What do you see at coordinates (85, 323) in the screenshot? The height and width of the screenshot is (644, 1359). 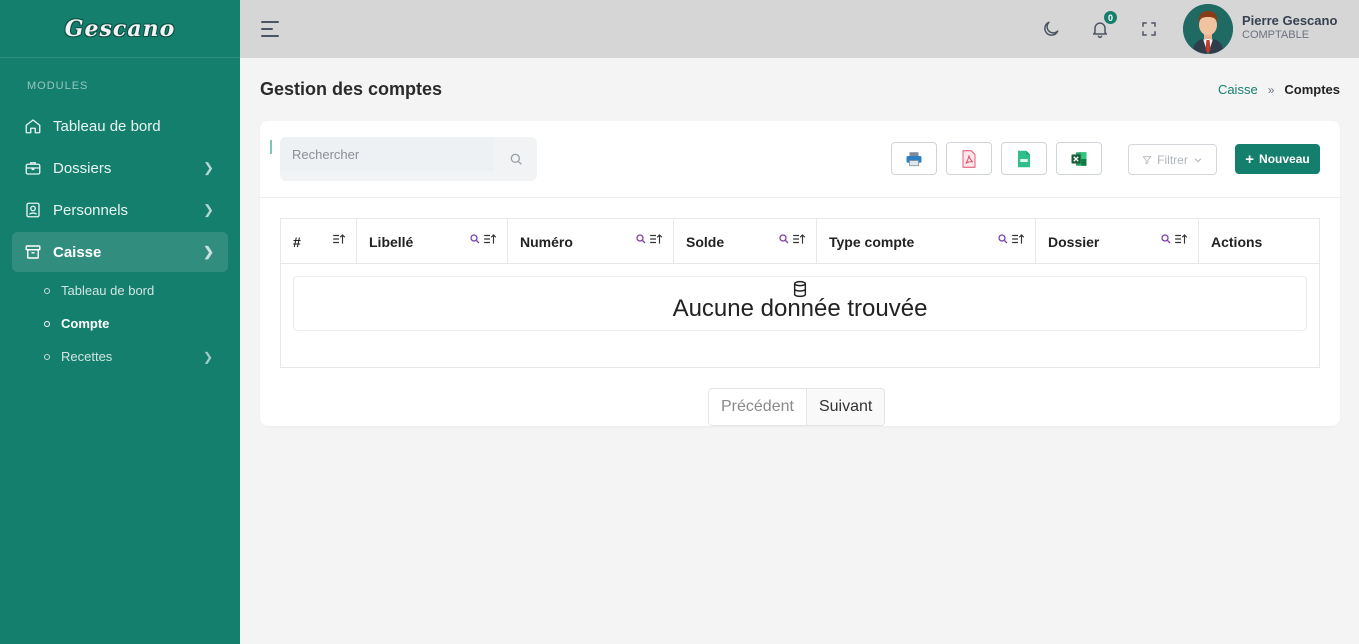 I see `sidebar-subitem-label: Compte` at bounding box center [85, 323].